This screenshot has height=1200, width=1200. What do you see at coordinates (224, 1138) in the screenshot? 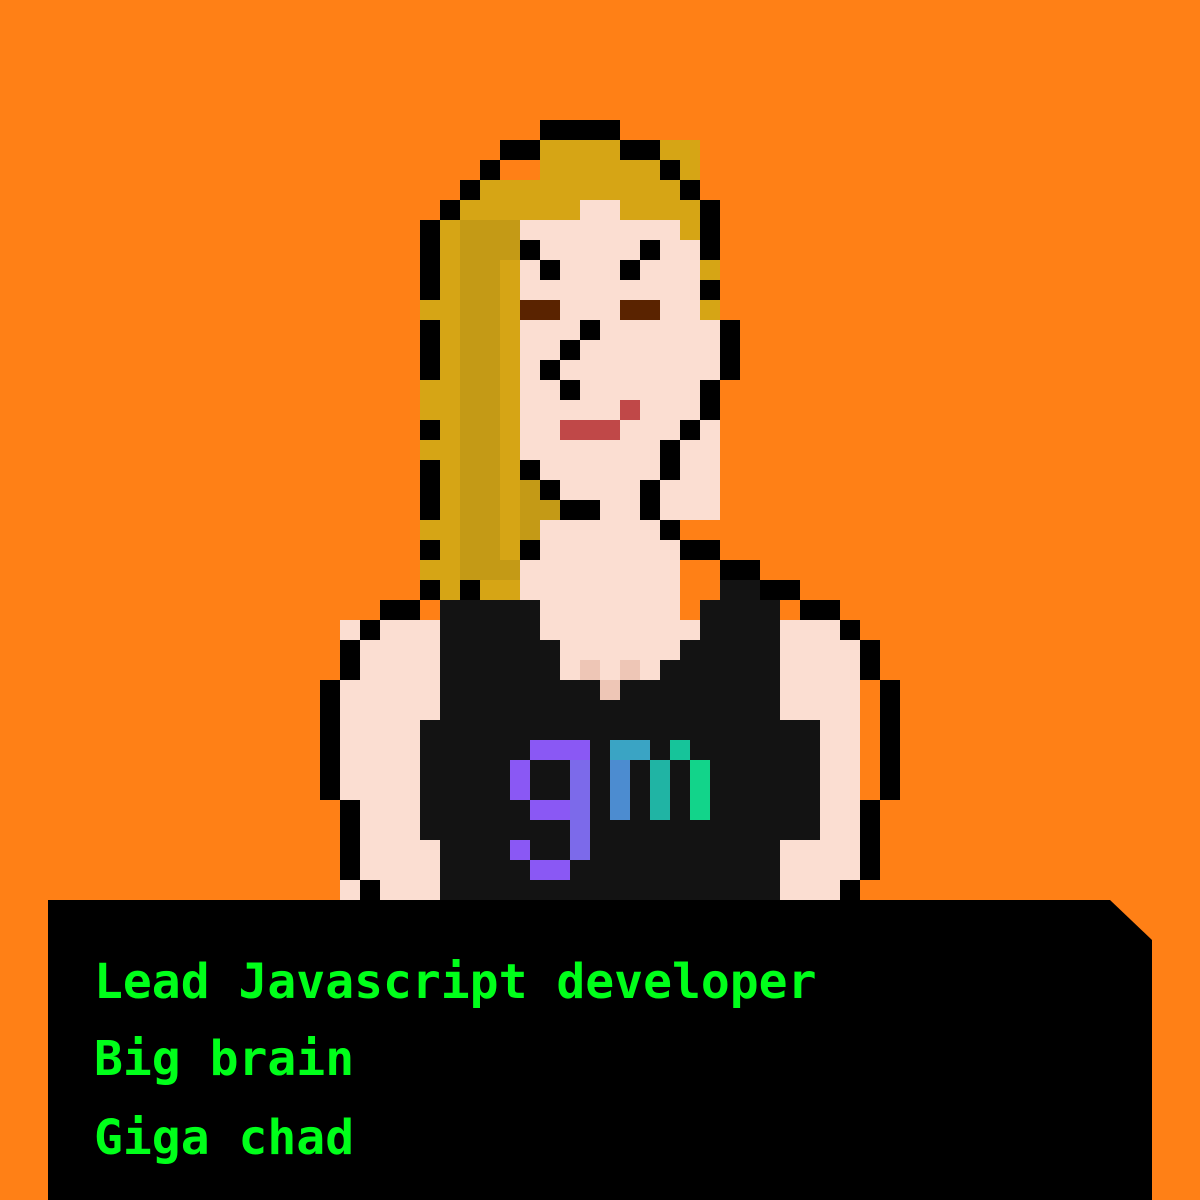
I see `trait-chad: Giga chad` at bounding box center [224, 1138].